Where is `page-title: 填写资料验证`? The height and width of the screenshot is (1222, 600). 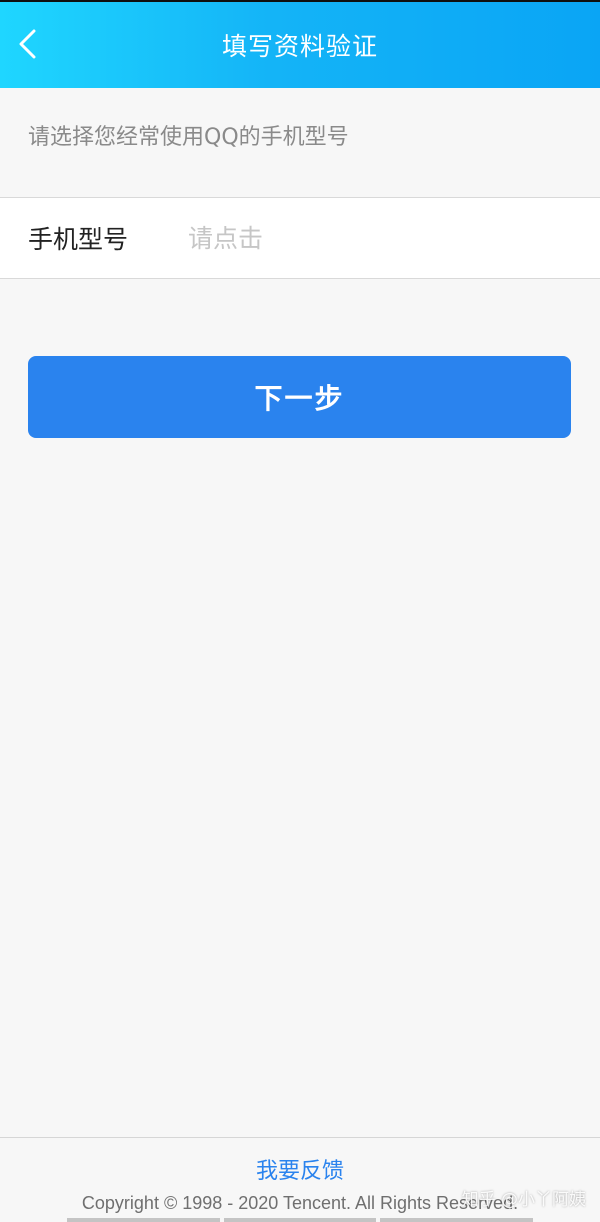
page-title: 填写资料验证 is located at coordinates (299, 46).